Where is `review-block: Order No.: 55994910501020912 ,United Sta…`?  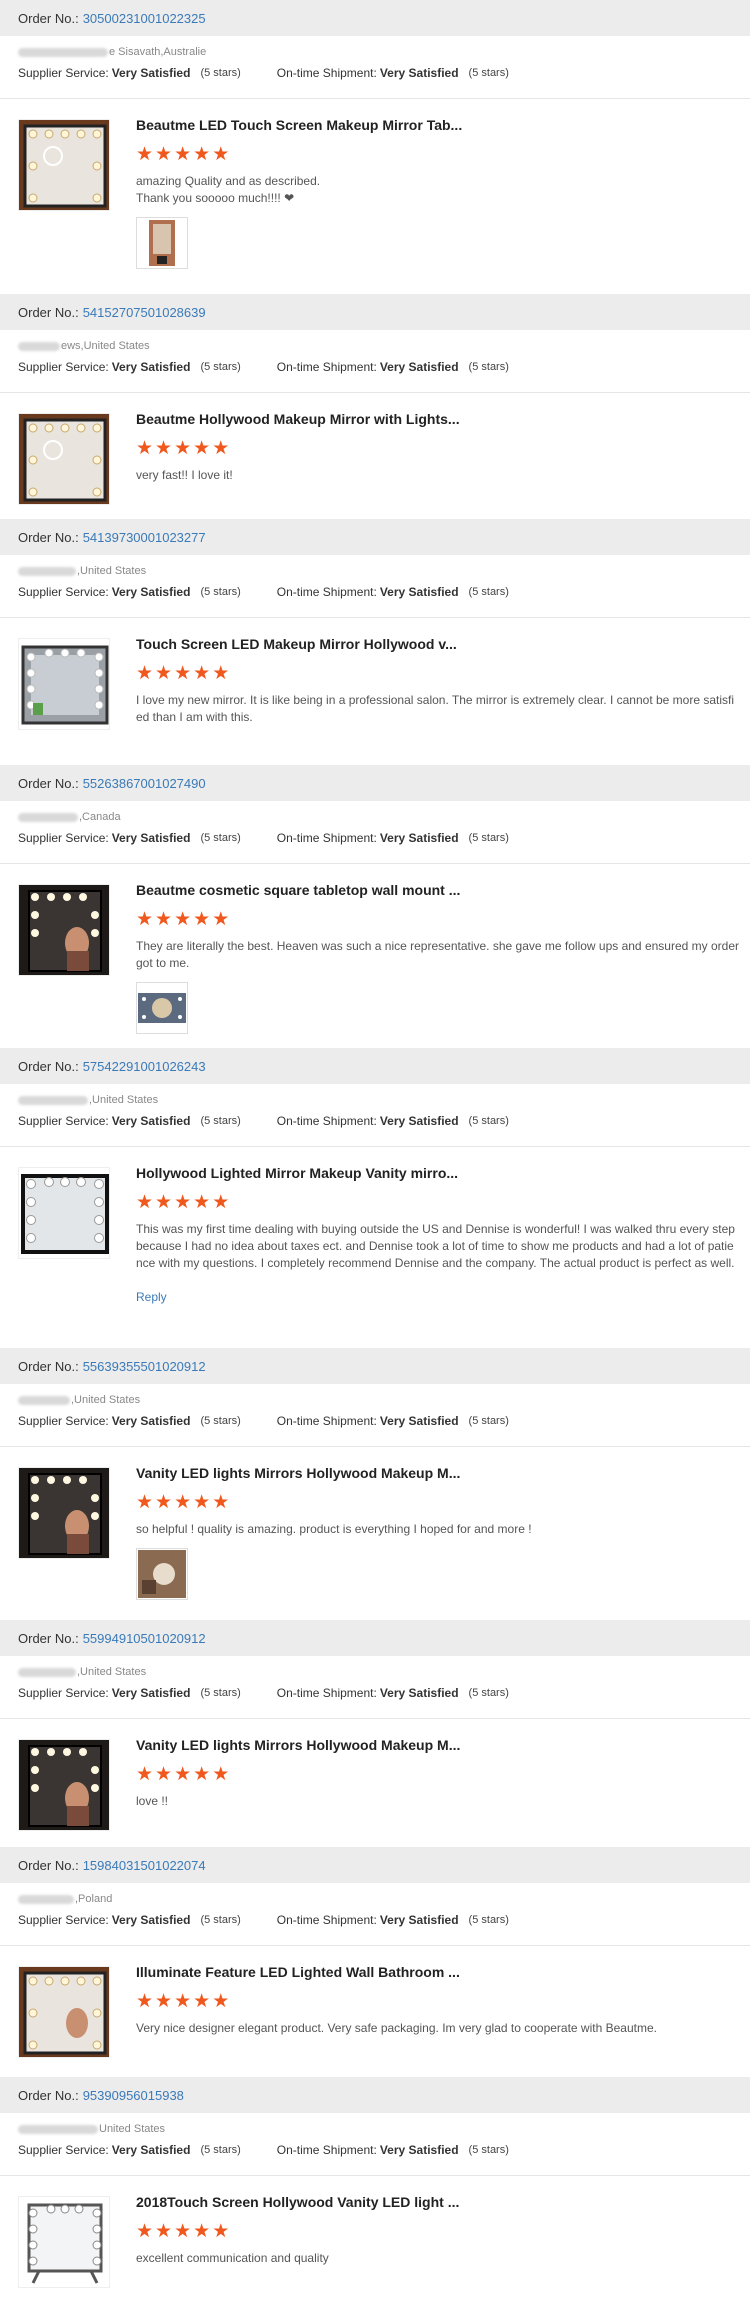
review-block: Order No.: 55994910501020912 ,United Sta… is located at coordinates (375, 1733).